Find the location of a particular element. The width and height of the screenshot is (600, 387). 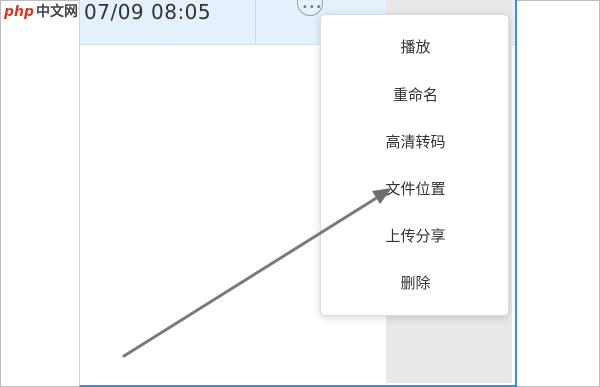

logo-brand: php is located at coordinates (19, 12).